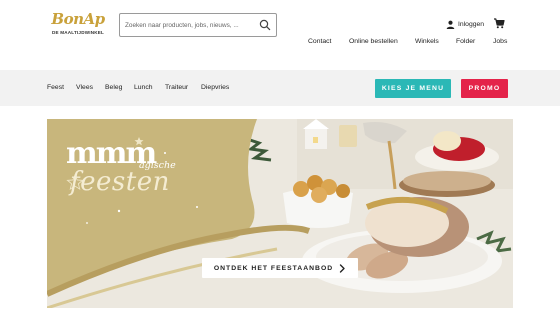  What do you see at coordinates (373, 41) in the screenshot?
I see `nav-online-bestellen: Online bestellen` at bounding box center [373, 41].